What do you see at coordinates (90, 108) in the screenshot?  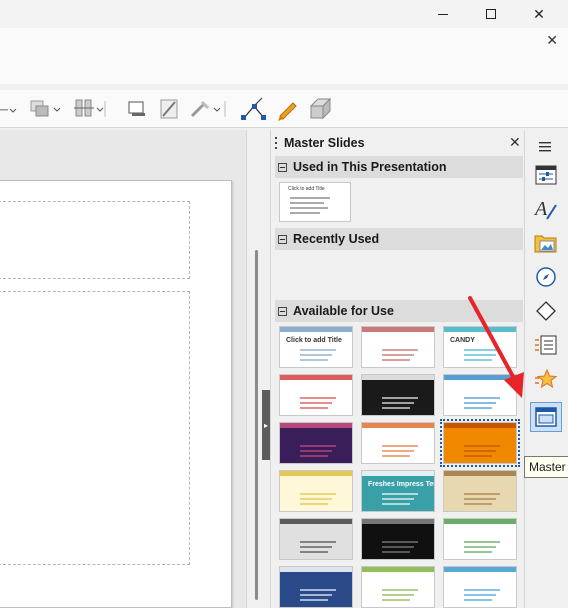 I see `distribute-icon` at bounding box center [90, 108].